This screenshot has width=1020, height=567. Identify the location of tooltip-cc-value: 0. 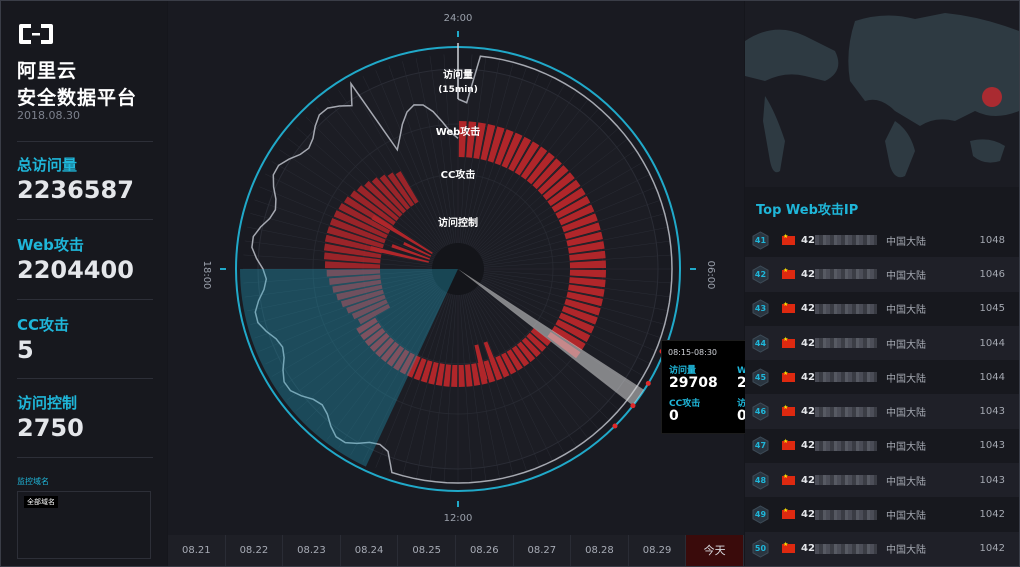
(674, 416).